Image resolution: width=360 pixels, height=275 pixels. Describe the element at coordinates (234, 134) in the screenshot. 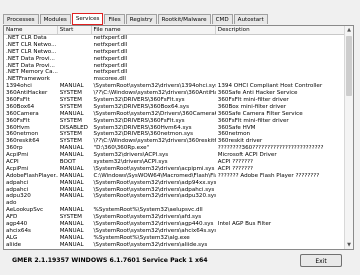

I see `cell-description: 360netmon` at that location.